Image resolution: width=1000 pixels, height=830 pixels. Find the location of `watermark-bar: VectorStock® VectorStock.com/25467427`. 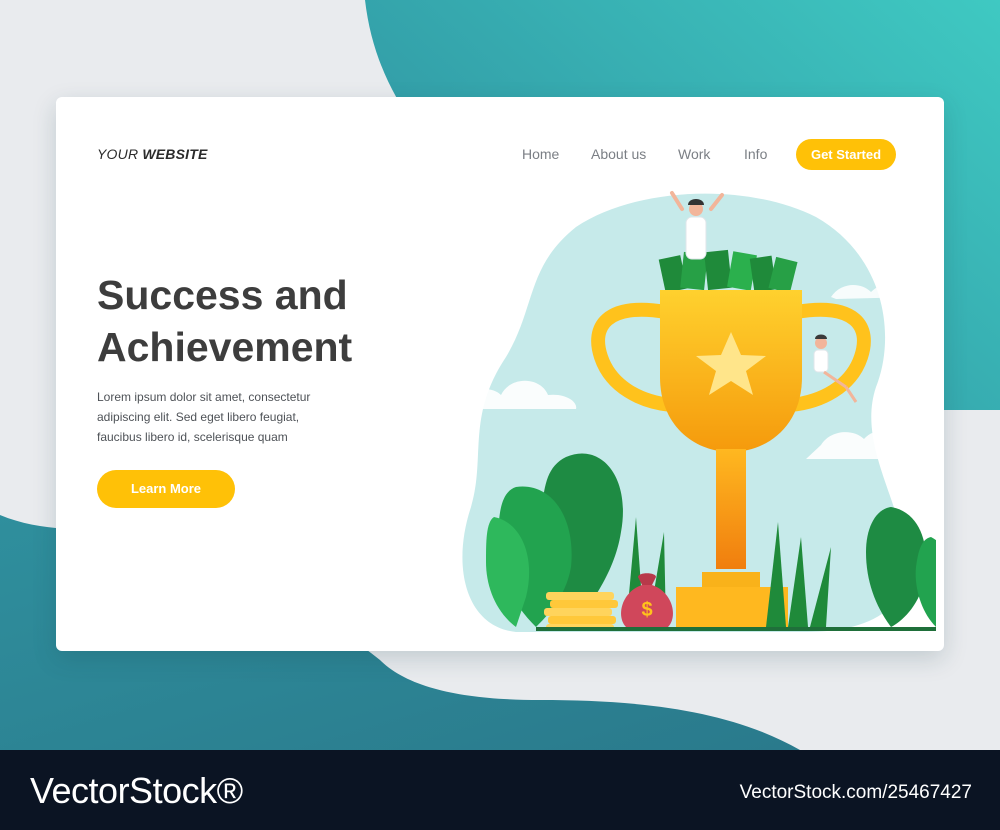

watermark-bar: VectorStock® VectorStock.com/25467427 is located at coordinates (500, 790).